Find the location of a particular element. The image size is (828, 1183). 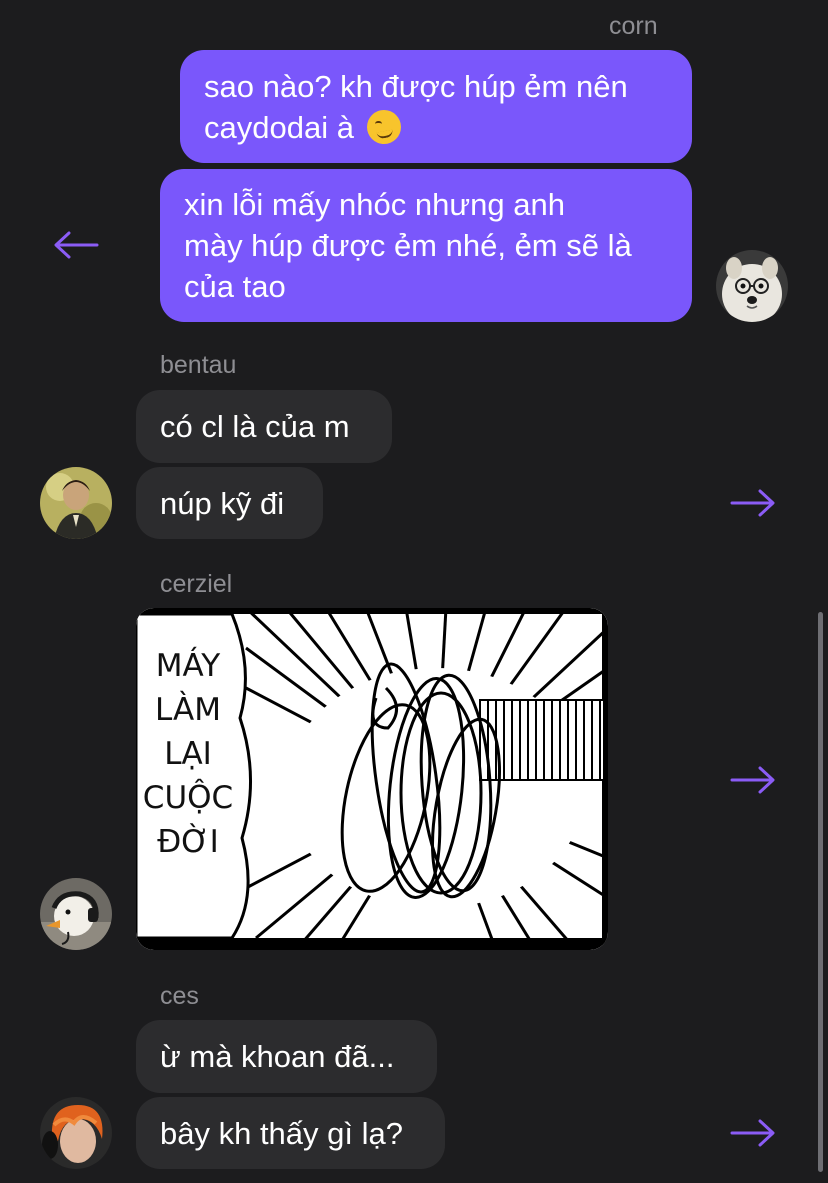

manga-lettering: MÁY LÀM LẠI CUỘC ĐỜI is located at coordinates (188, 754).